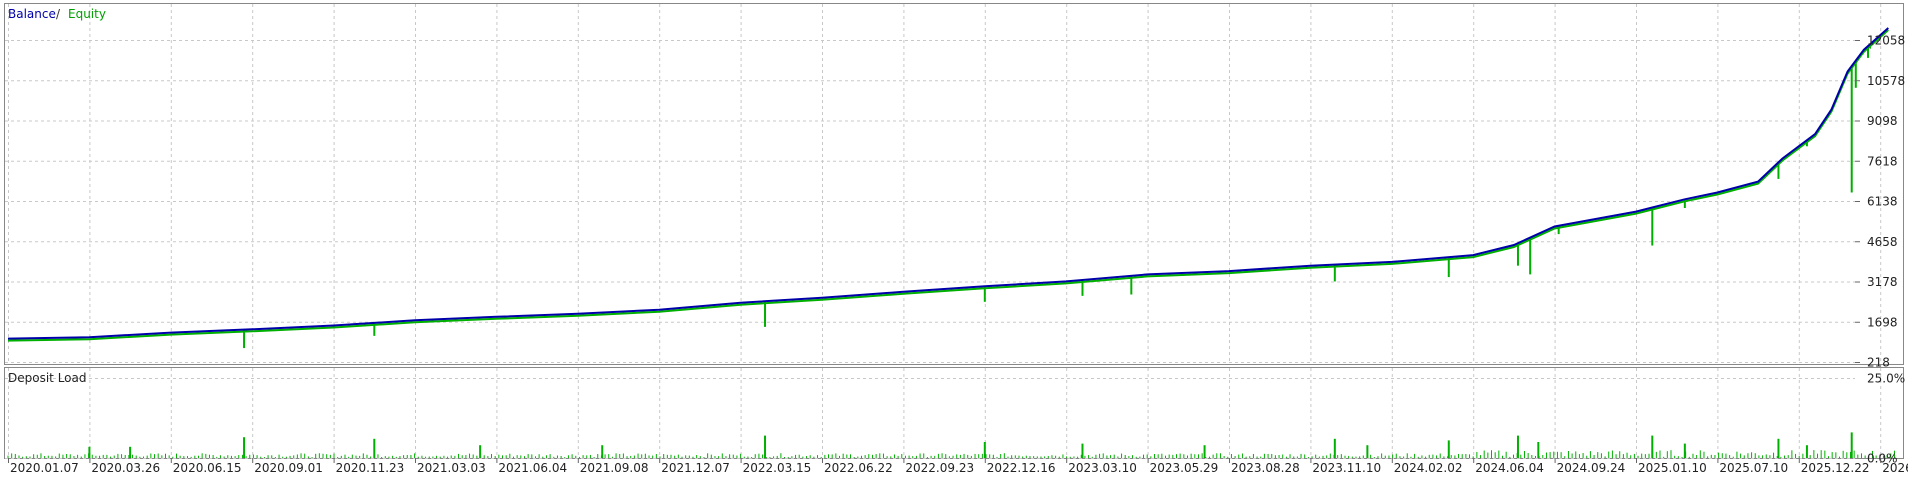  Describe the element at coordinates (1895, 468) in the screenshot. I see `x-tick-label: 2026.03.3` at that location.